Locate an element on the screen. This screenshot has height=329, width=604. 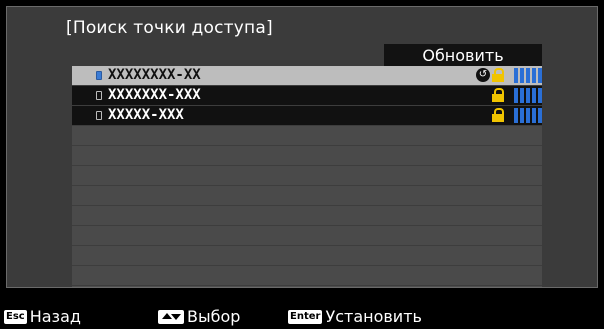
updown-icon is located at coordinates (171, 316).